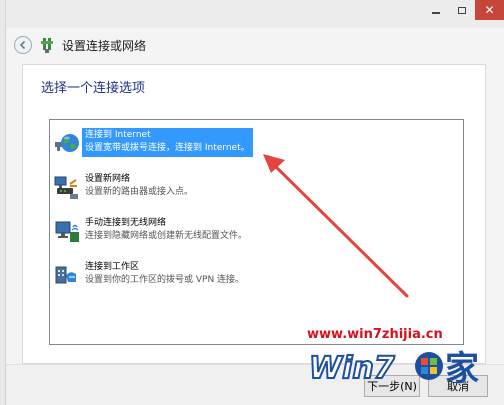 The image size is (504, 405). I want to click on option-description: 设置到你的工作区的拨号或 VPN 连接。, so click(165, 280).